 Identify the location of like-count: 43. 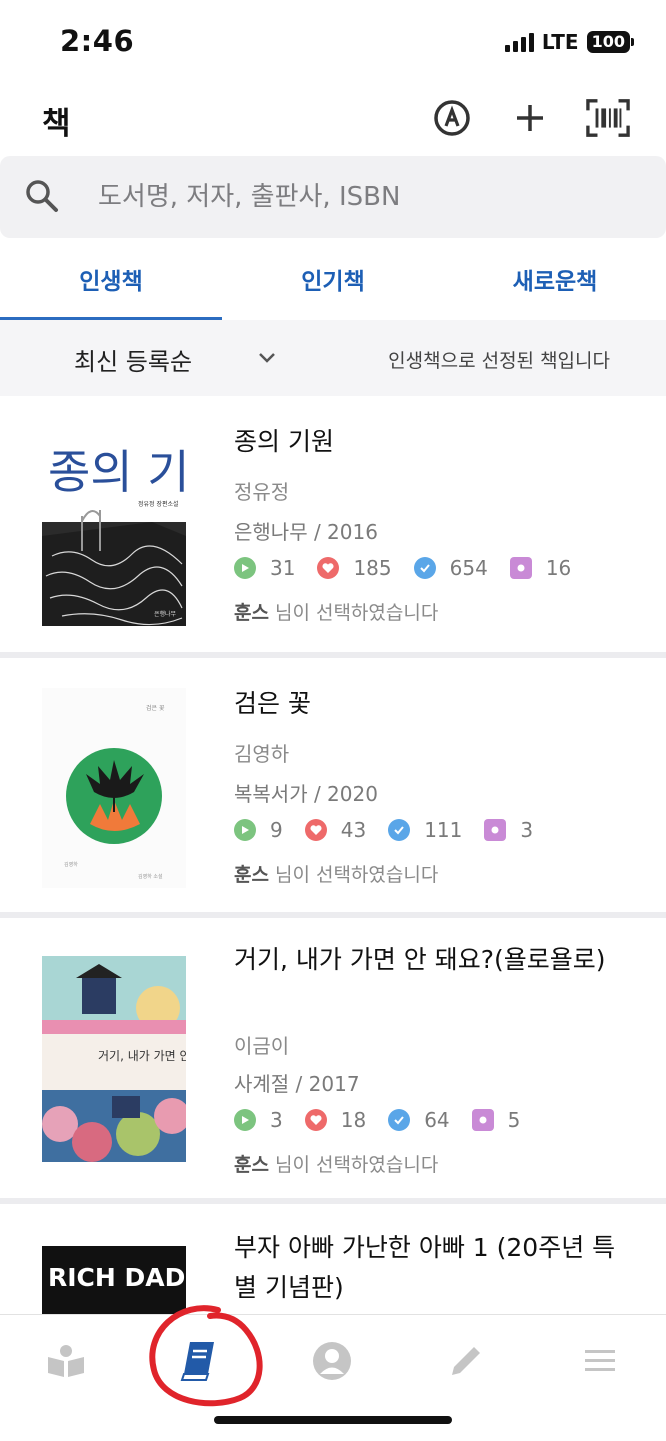
(335, 830).